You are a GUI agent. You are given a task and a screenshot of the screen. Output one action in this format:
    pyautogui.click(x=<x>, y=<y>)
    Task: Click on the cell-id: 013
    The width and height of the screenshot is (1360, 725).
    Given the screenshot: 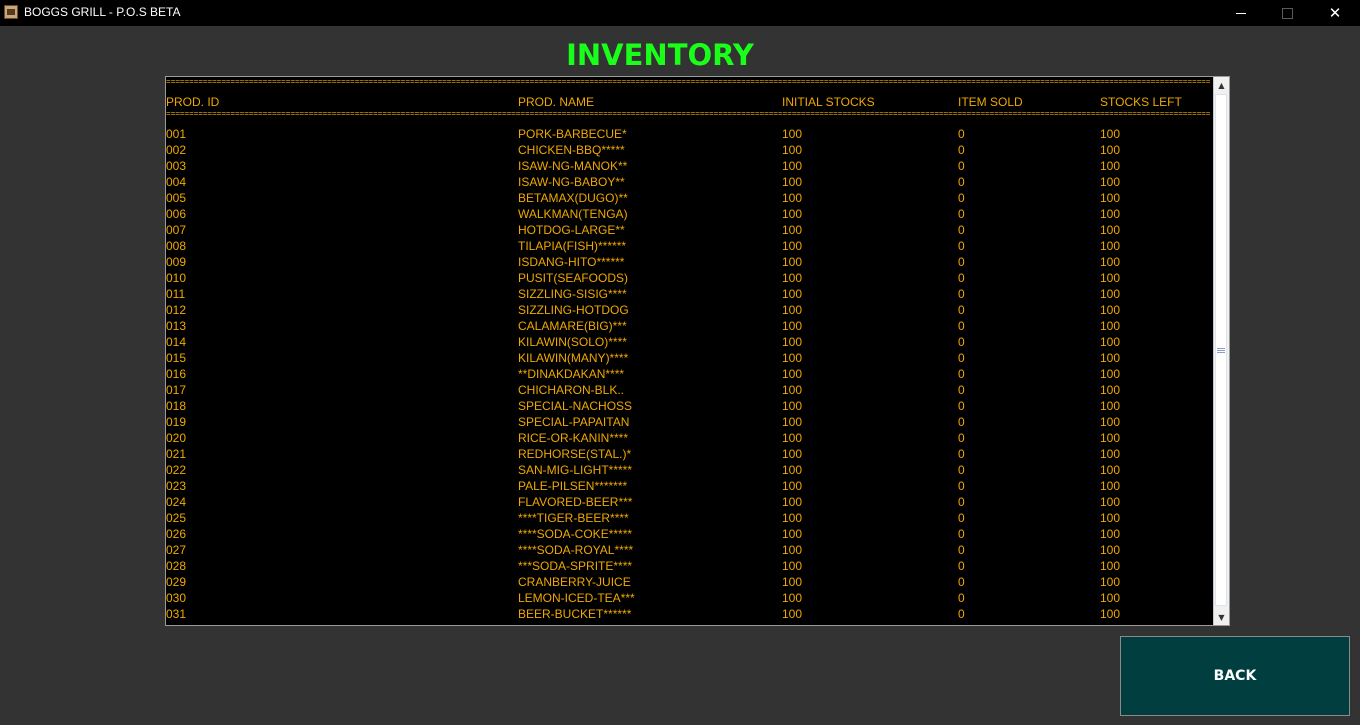 What is the action you would take?
    pyautogui.click(x=176, y=326)
    